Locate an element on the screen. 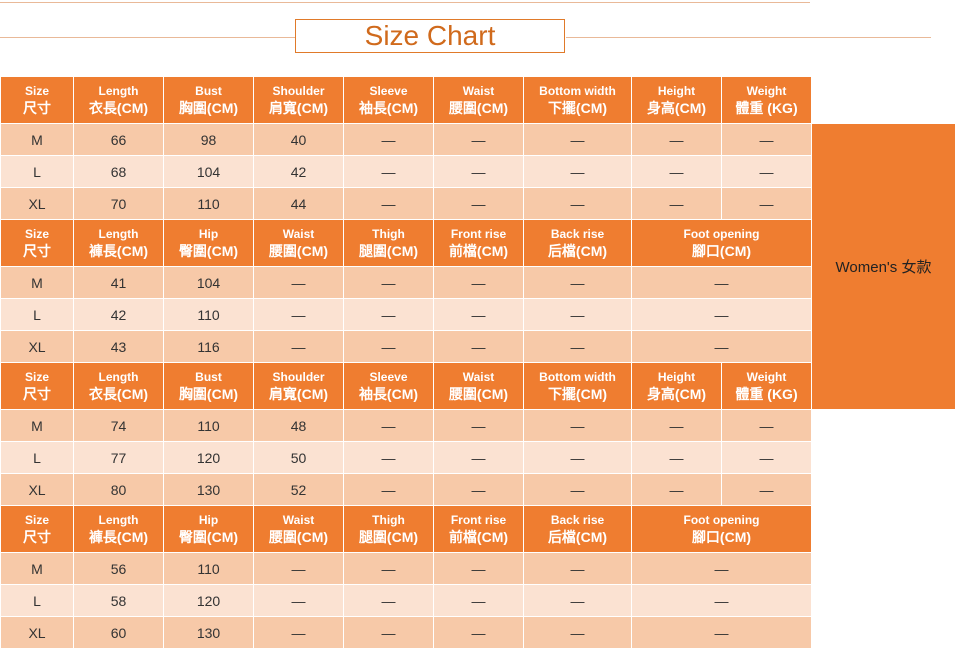  column-header: Foot opening腳口(CM) is located at coordinates (722, 243).